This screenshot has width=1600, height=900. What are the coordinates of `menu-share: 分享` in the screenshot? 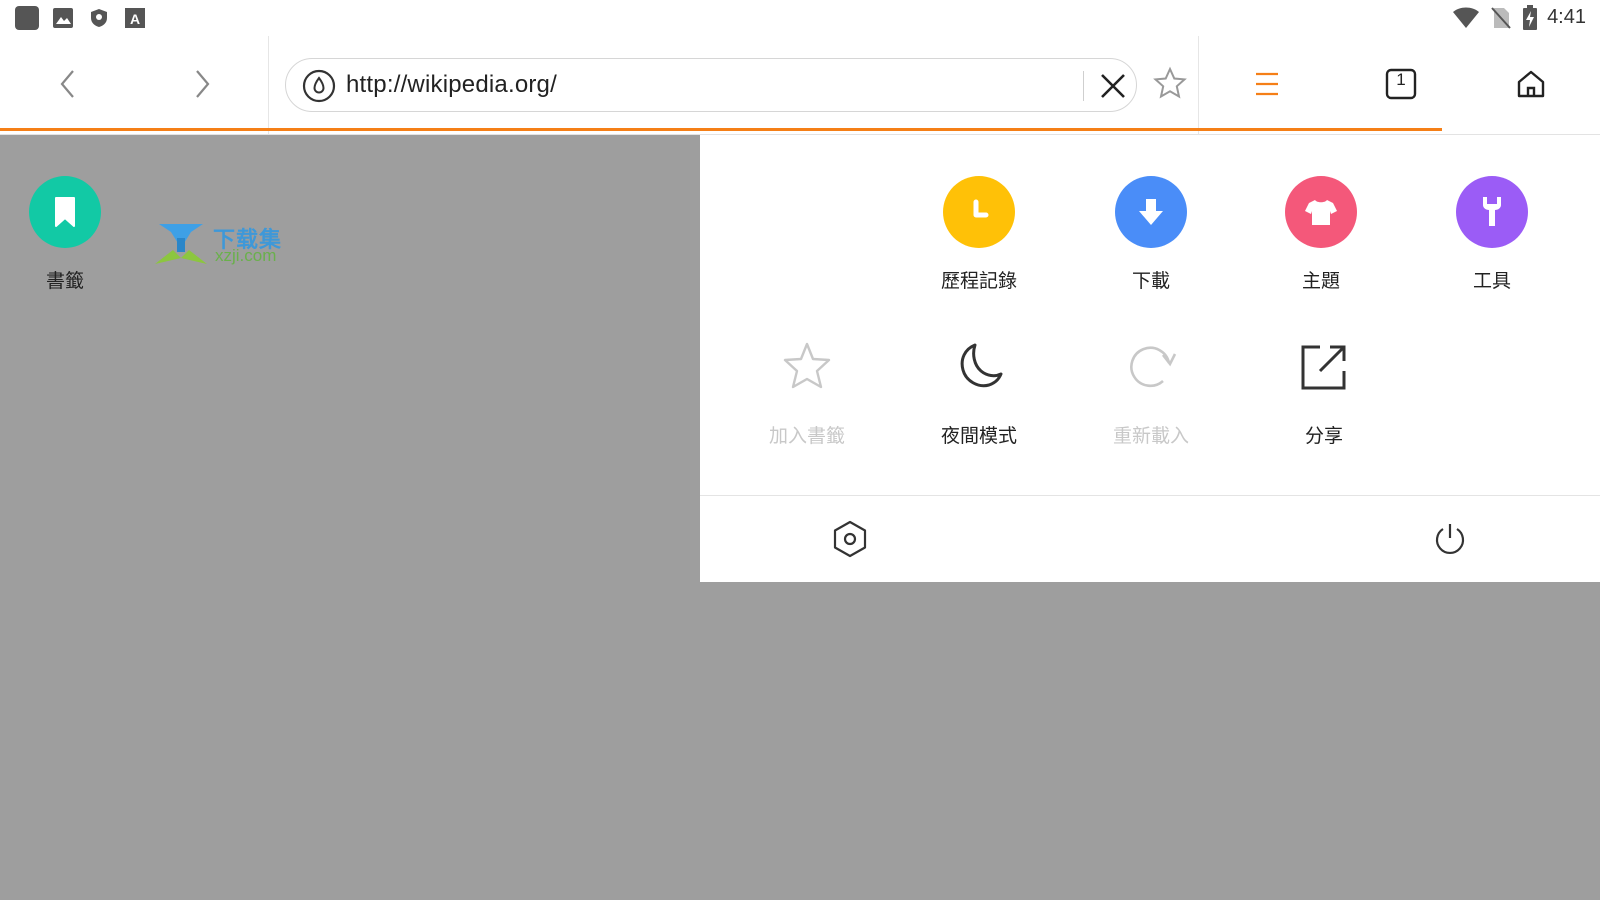 It's located at (1324, 389).